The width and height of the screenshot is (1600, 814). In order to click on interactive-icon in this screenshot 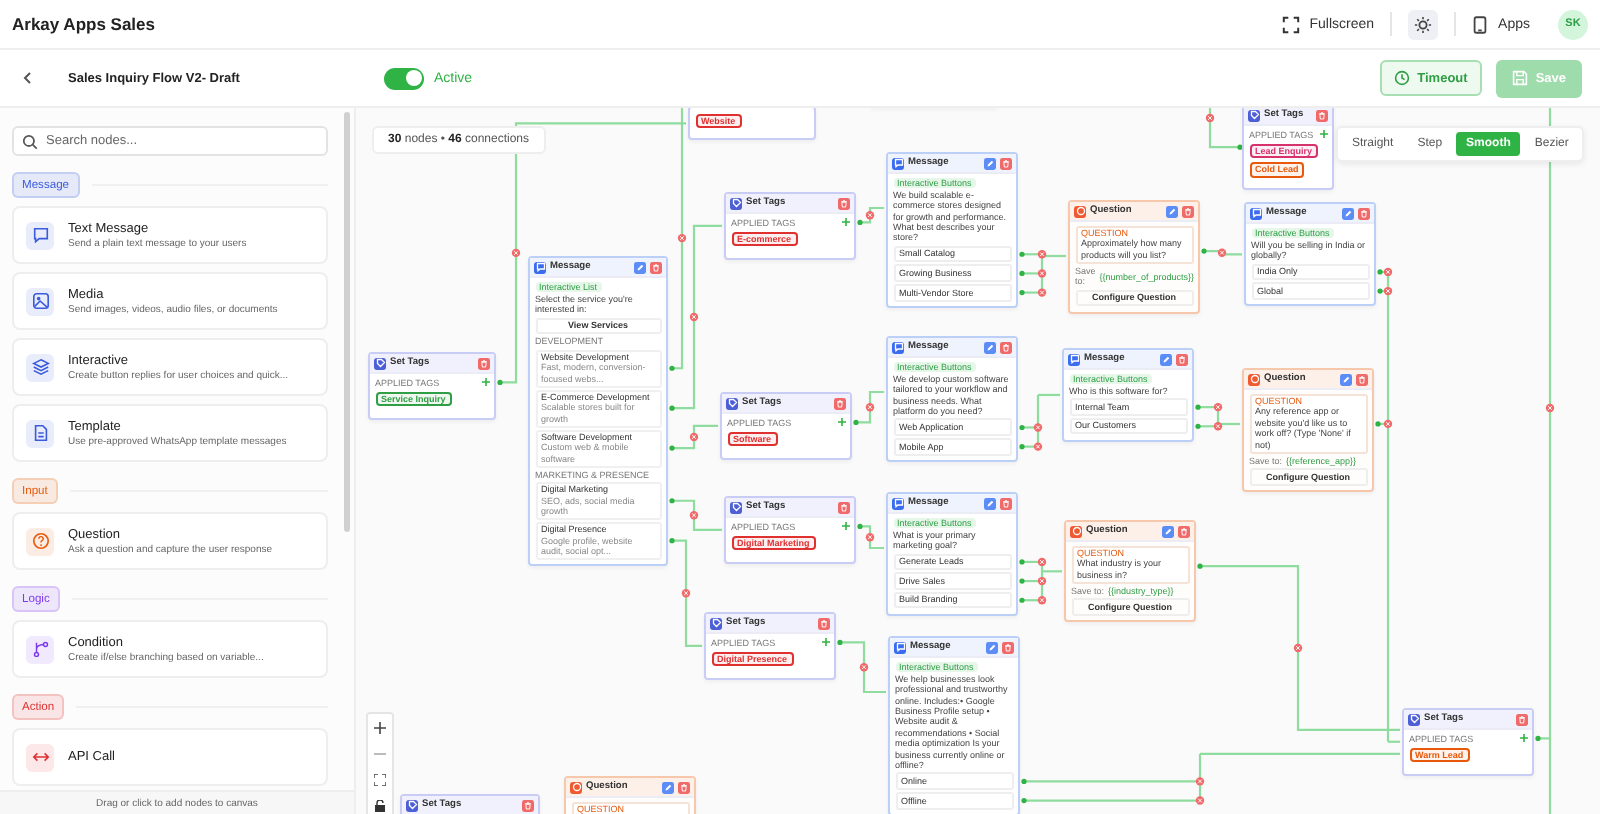, I will do `click(40, 367)`.